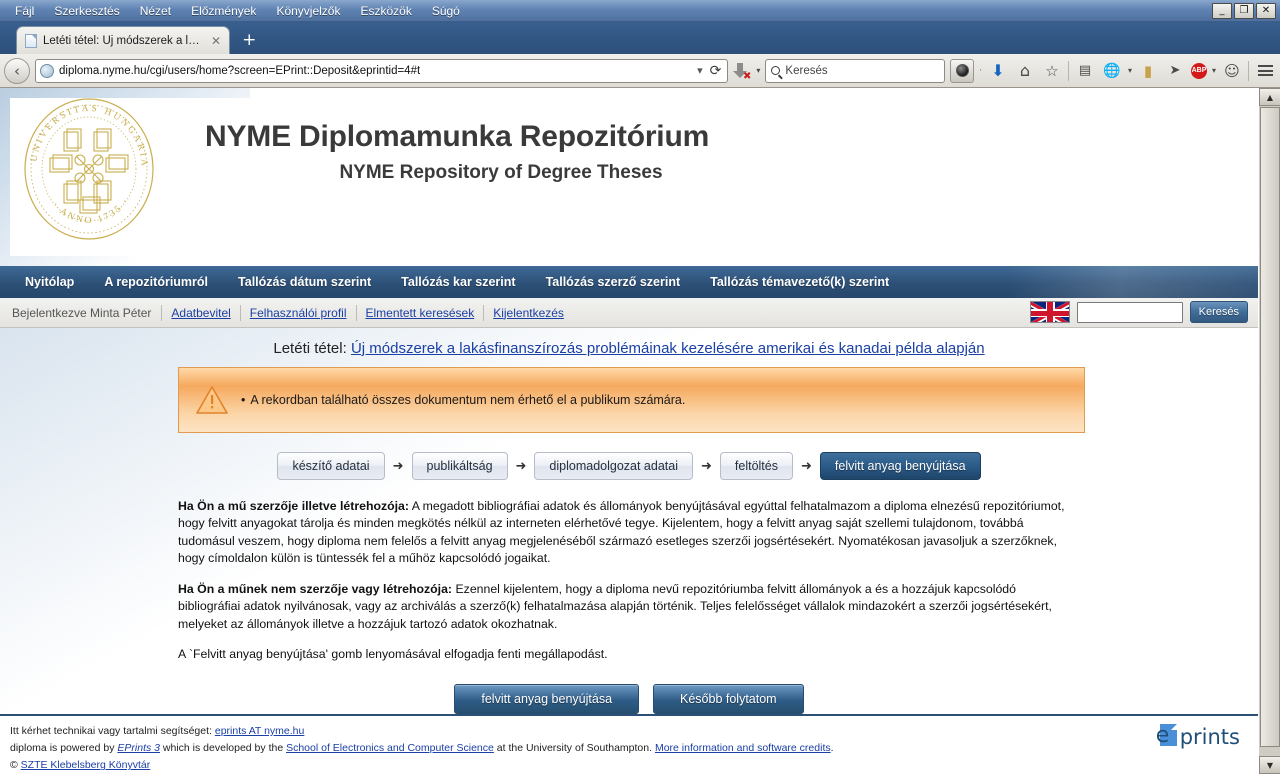  What do you see at coordinates (1265, 71) in the screenshot?
I see `menu-hamburger-icon` at bounding box center [1265, 71].